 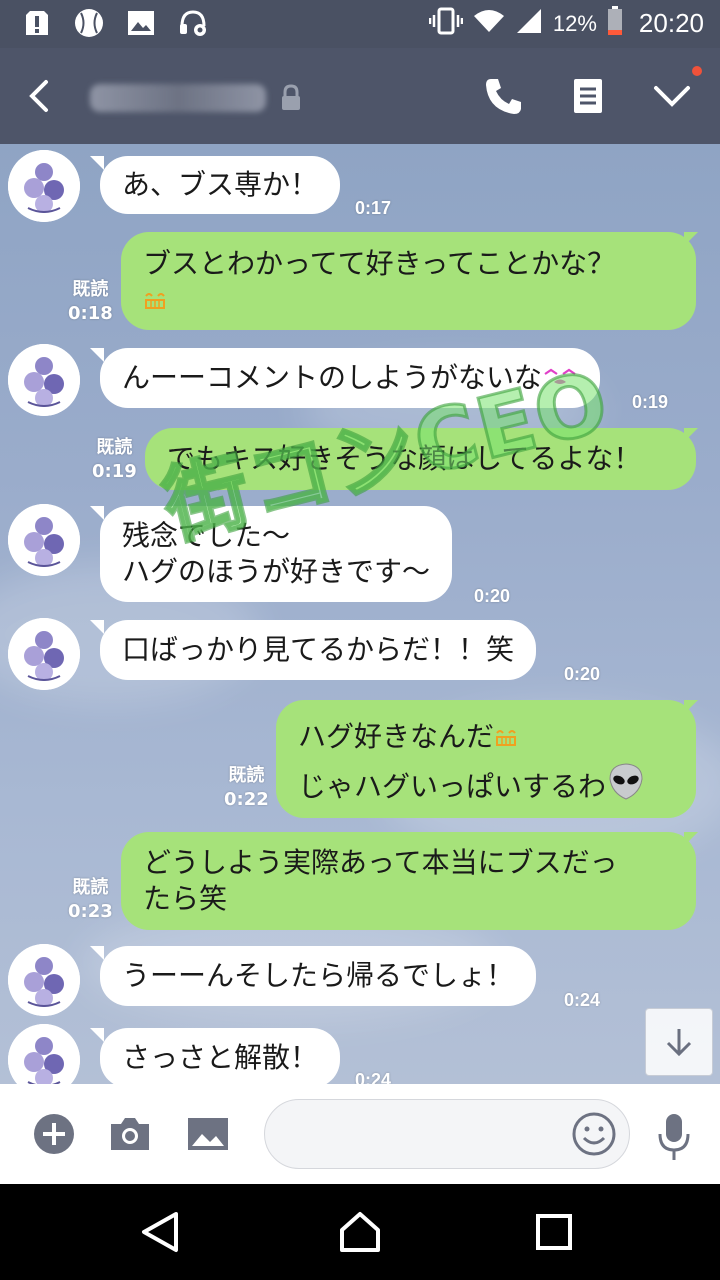 What do you see at coordinates (360, 1134) in the screenshot?
I see `input-bar` at bounding box center [360, 1134].